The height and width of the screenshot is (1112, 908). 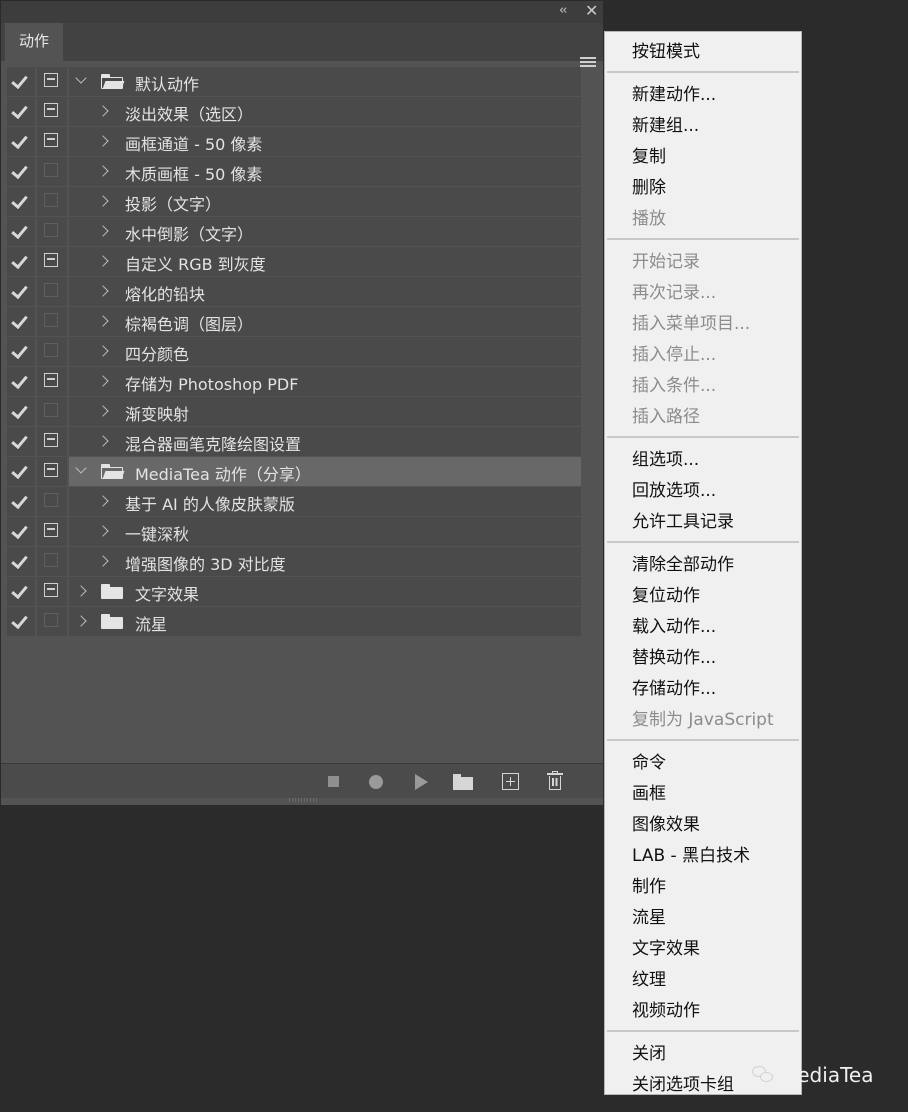 What do you see at coordinates (325, 411) in the screenshot?
I see `item-name-cell: 渐变映射` at bounding box center [325, 411].